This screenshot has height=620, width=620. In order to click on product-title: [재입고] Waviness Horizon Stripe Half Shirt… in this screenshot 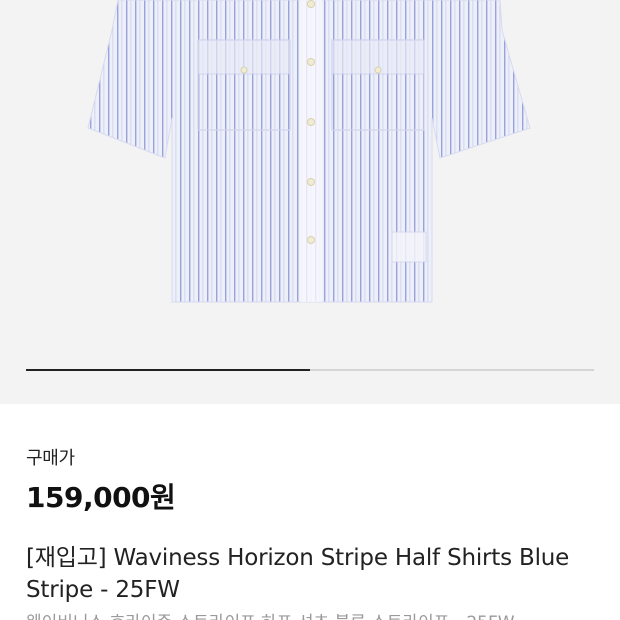, I will do `click(298, 574)`.